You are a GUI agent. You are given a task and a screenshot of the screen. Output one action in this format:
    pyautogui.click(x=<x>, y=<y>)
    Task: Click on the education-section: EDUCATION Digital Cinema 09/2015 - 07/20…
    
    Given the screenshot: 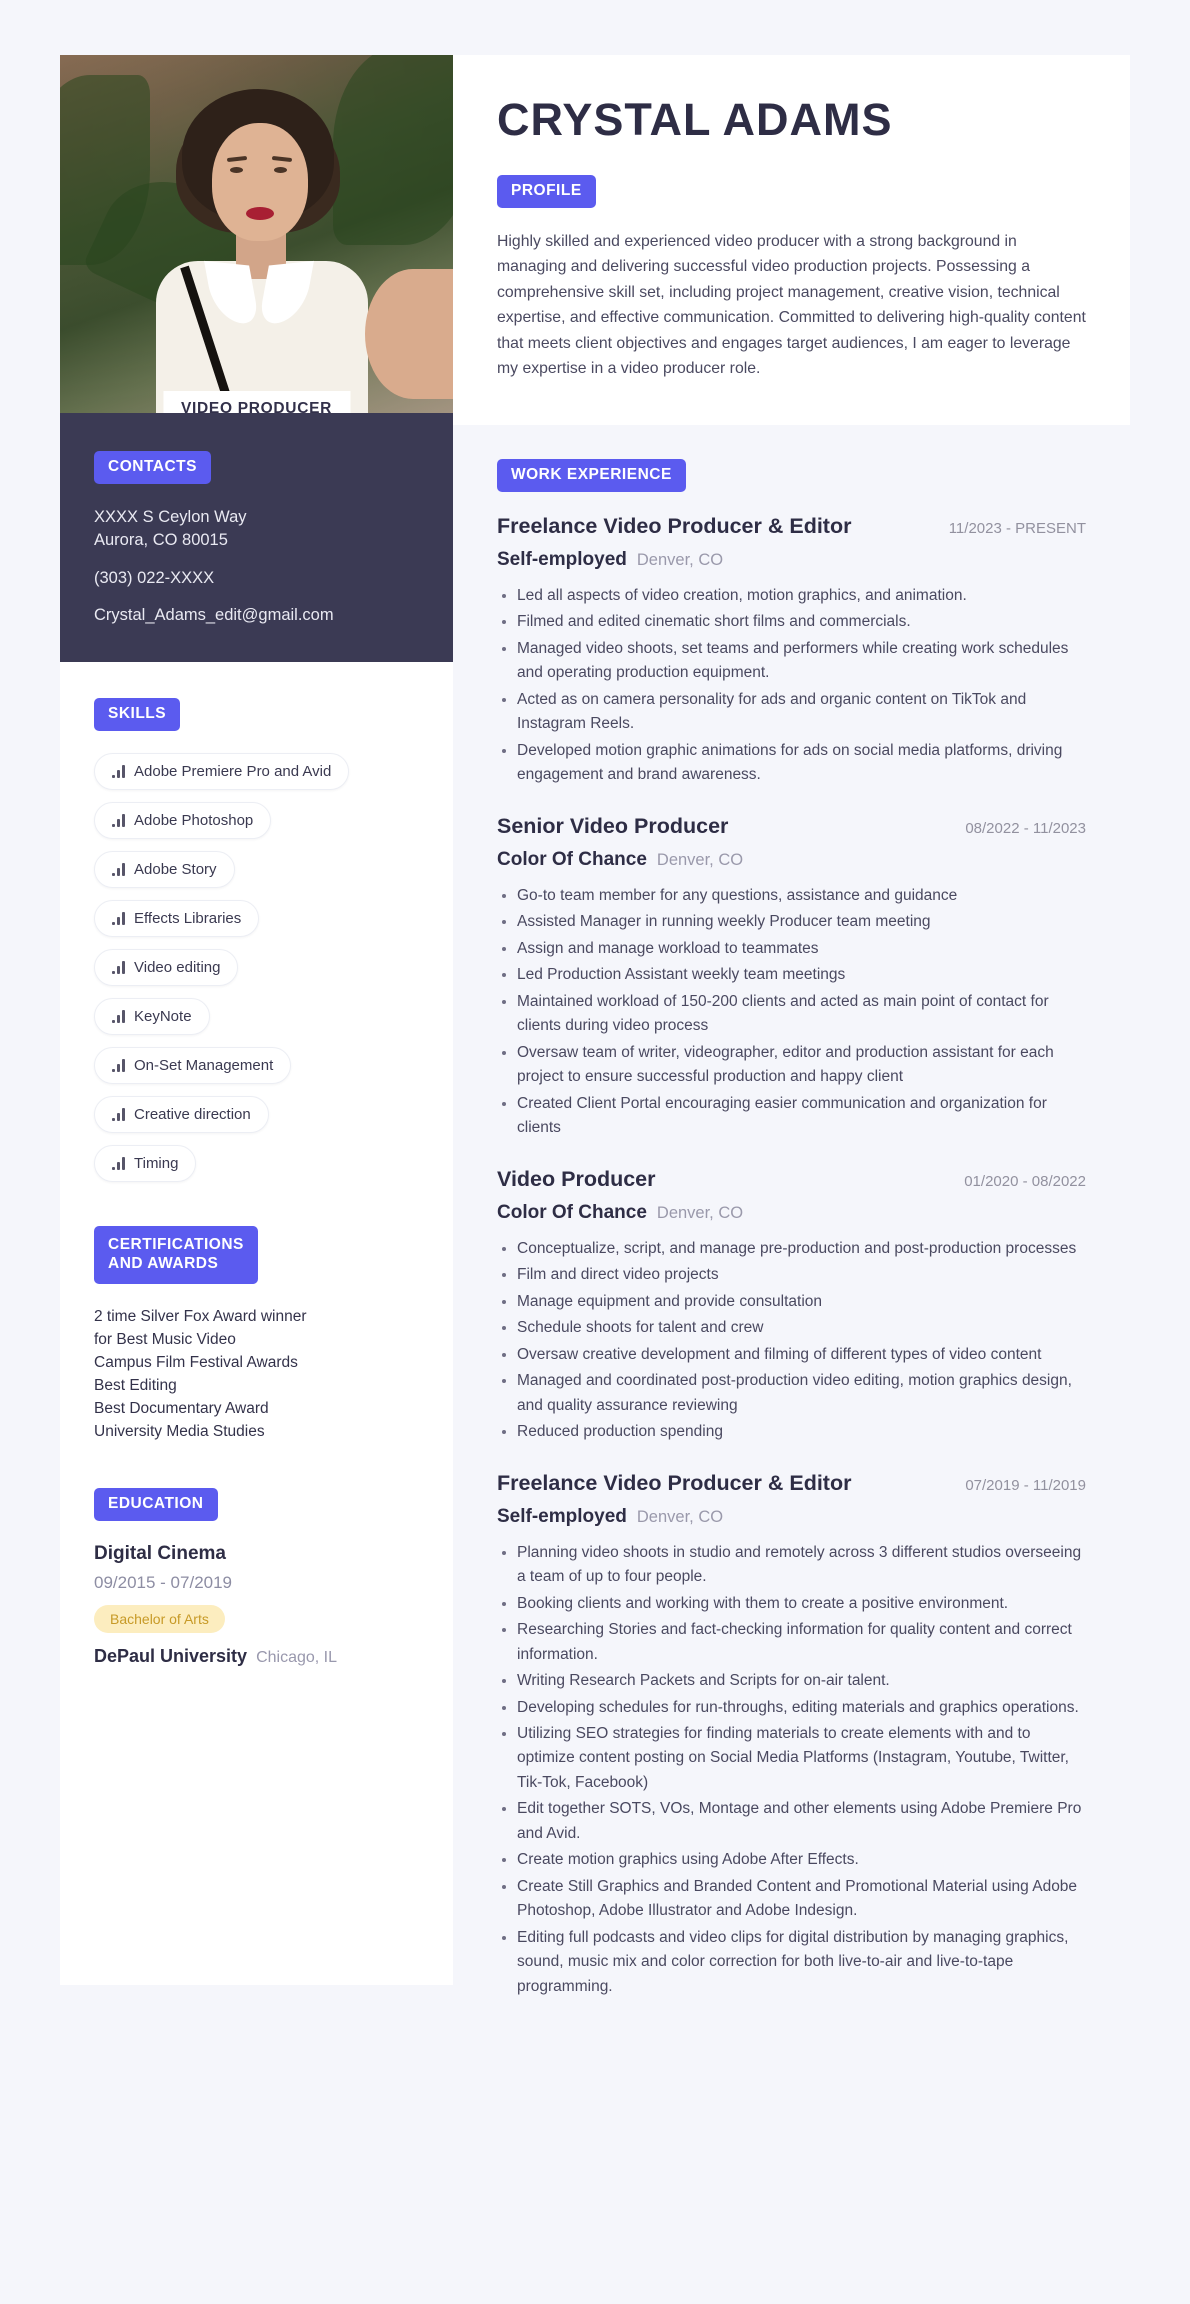 What is the action you would take?
    pyautogui.click(x=256, y=1577)
    